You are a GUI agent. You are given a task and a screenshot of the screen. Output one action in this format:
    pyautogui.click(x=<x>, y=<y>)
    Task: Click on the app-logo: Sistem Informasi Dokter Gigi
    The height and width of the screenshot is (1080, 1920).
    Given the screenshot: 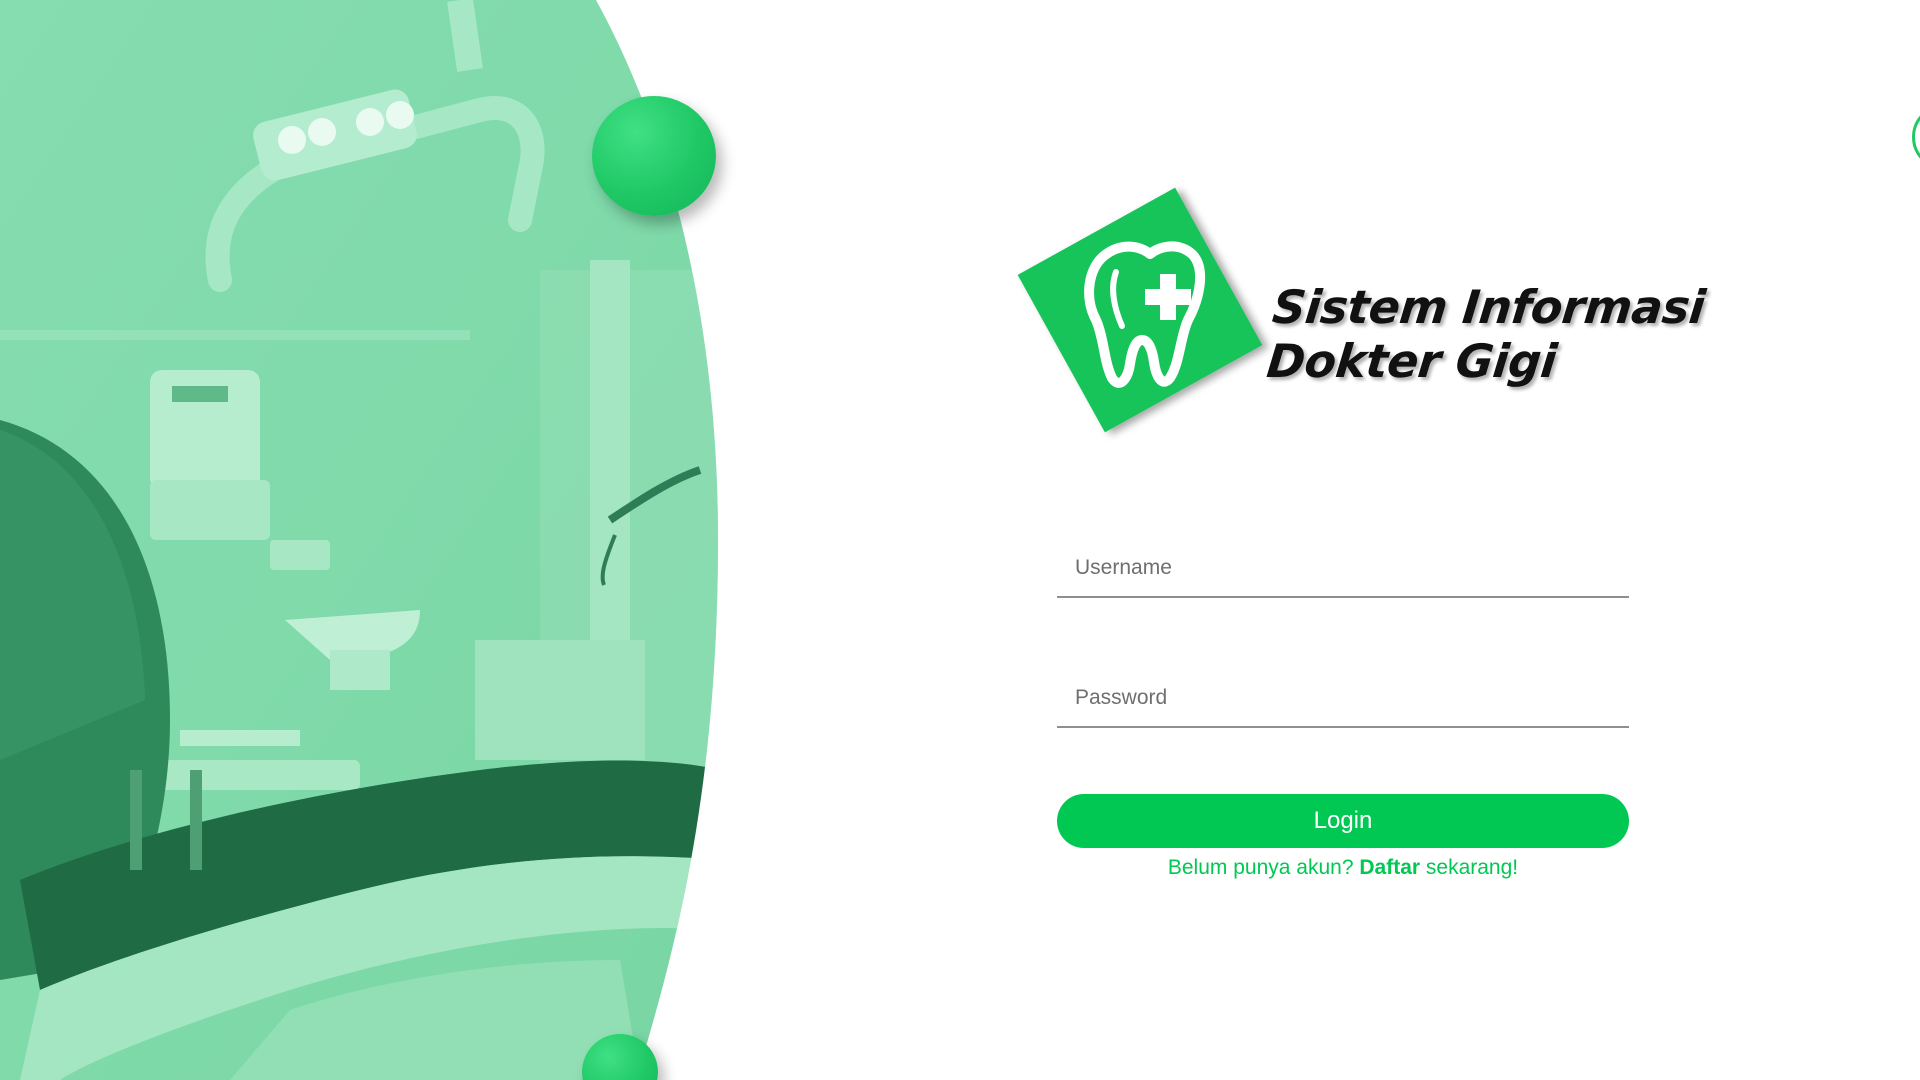 What is the action you would take?
    pyautogui.click(x=1358, y=315)
    